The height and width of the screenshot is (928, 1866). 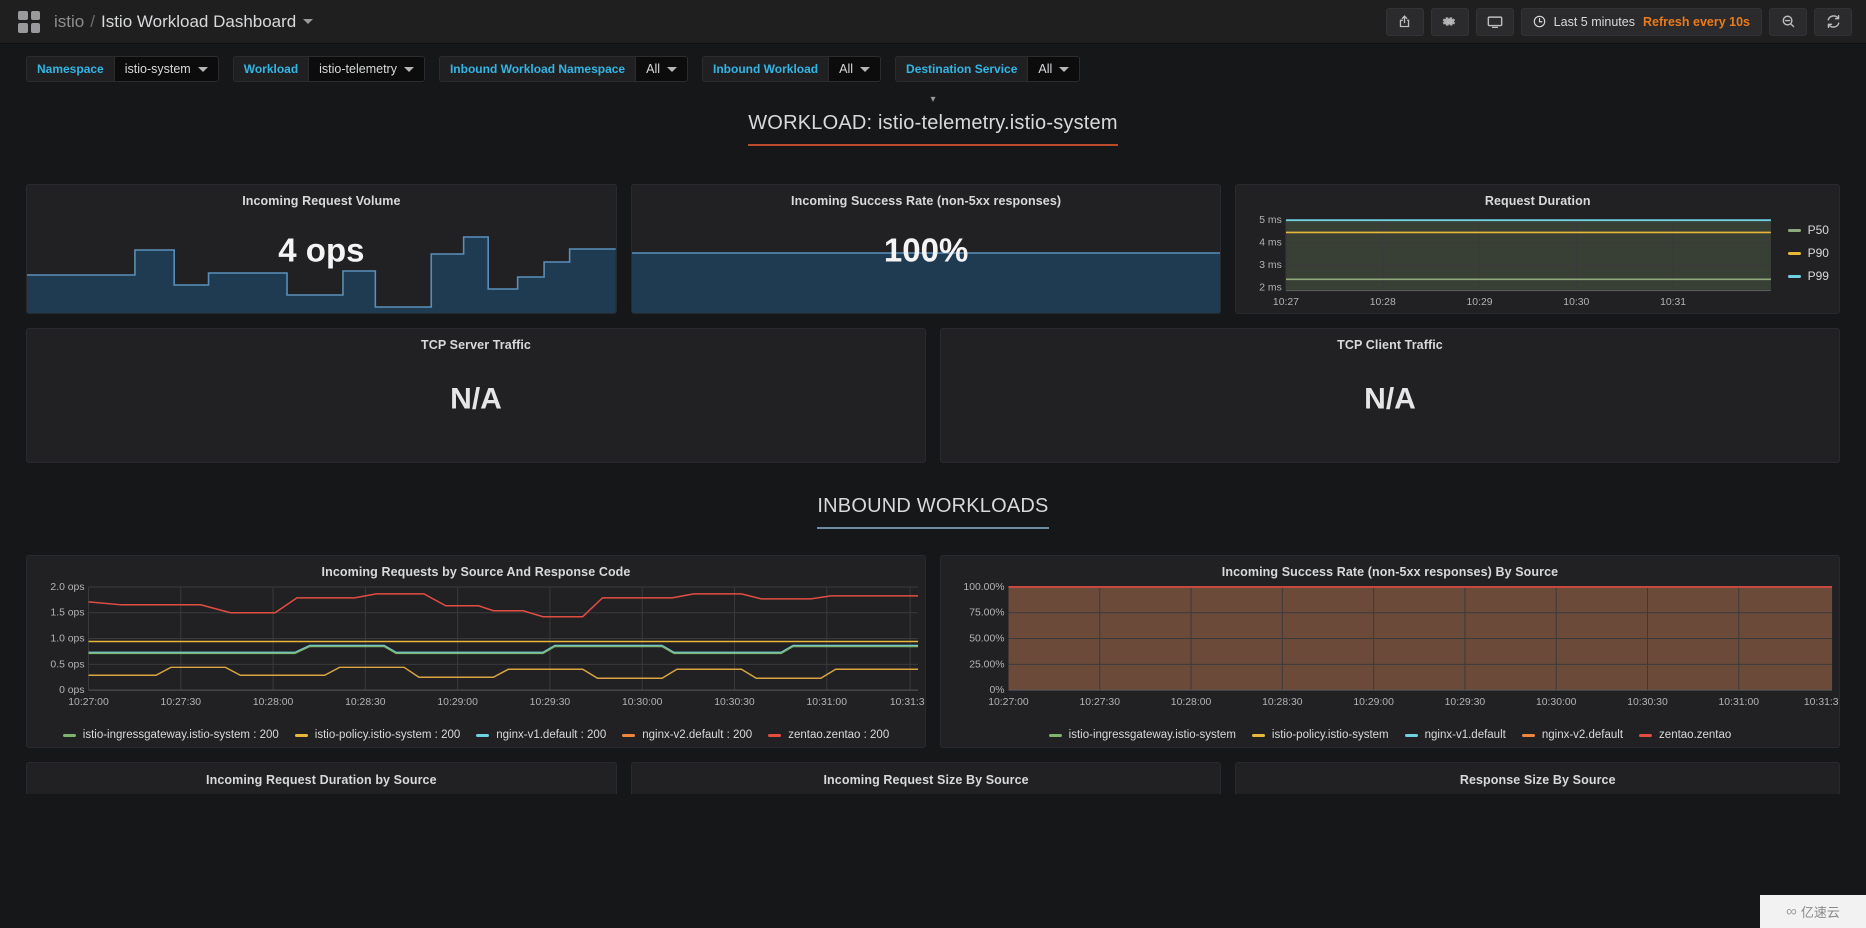 What do you see at coordinates (1788, 21) in the screenshot?
I see `zoom-out-button` at bounding box center [1788, 21].